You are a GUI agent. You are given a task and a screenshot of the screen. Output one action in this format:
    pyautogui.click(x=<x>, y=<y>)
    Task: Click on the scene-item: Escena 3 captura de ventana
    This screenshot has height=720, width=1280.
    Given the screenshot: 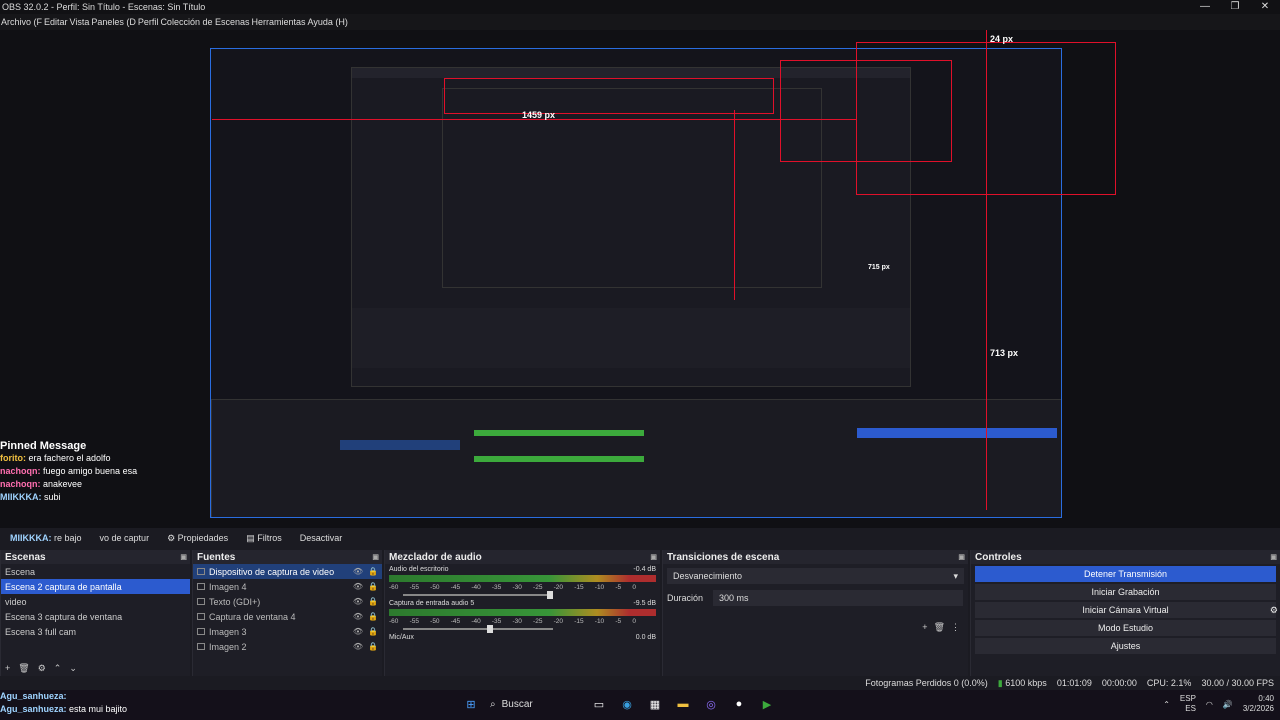 What is the action you would take?
    pyautogui.click(x=95, y=616)
    